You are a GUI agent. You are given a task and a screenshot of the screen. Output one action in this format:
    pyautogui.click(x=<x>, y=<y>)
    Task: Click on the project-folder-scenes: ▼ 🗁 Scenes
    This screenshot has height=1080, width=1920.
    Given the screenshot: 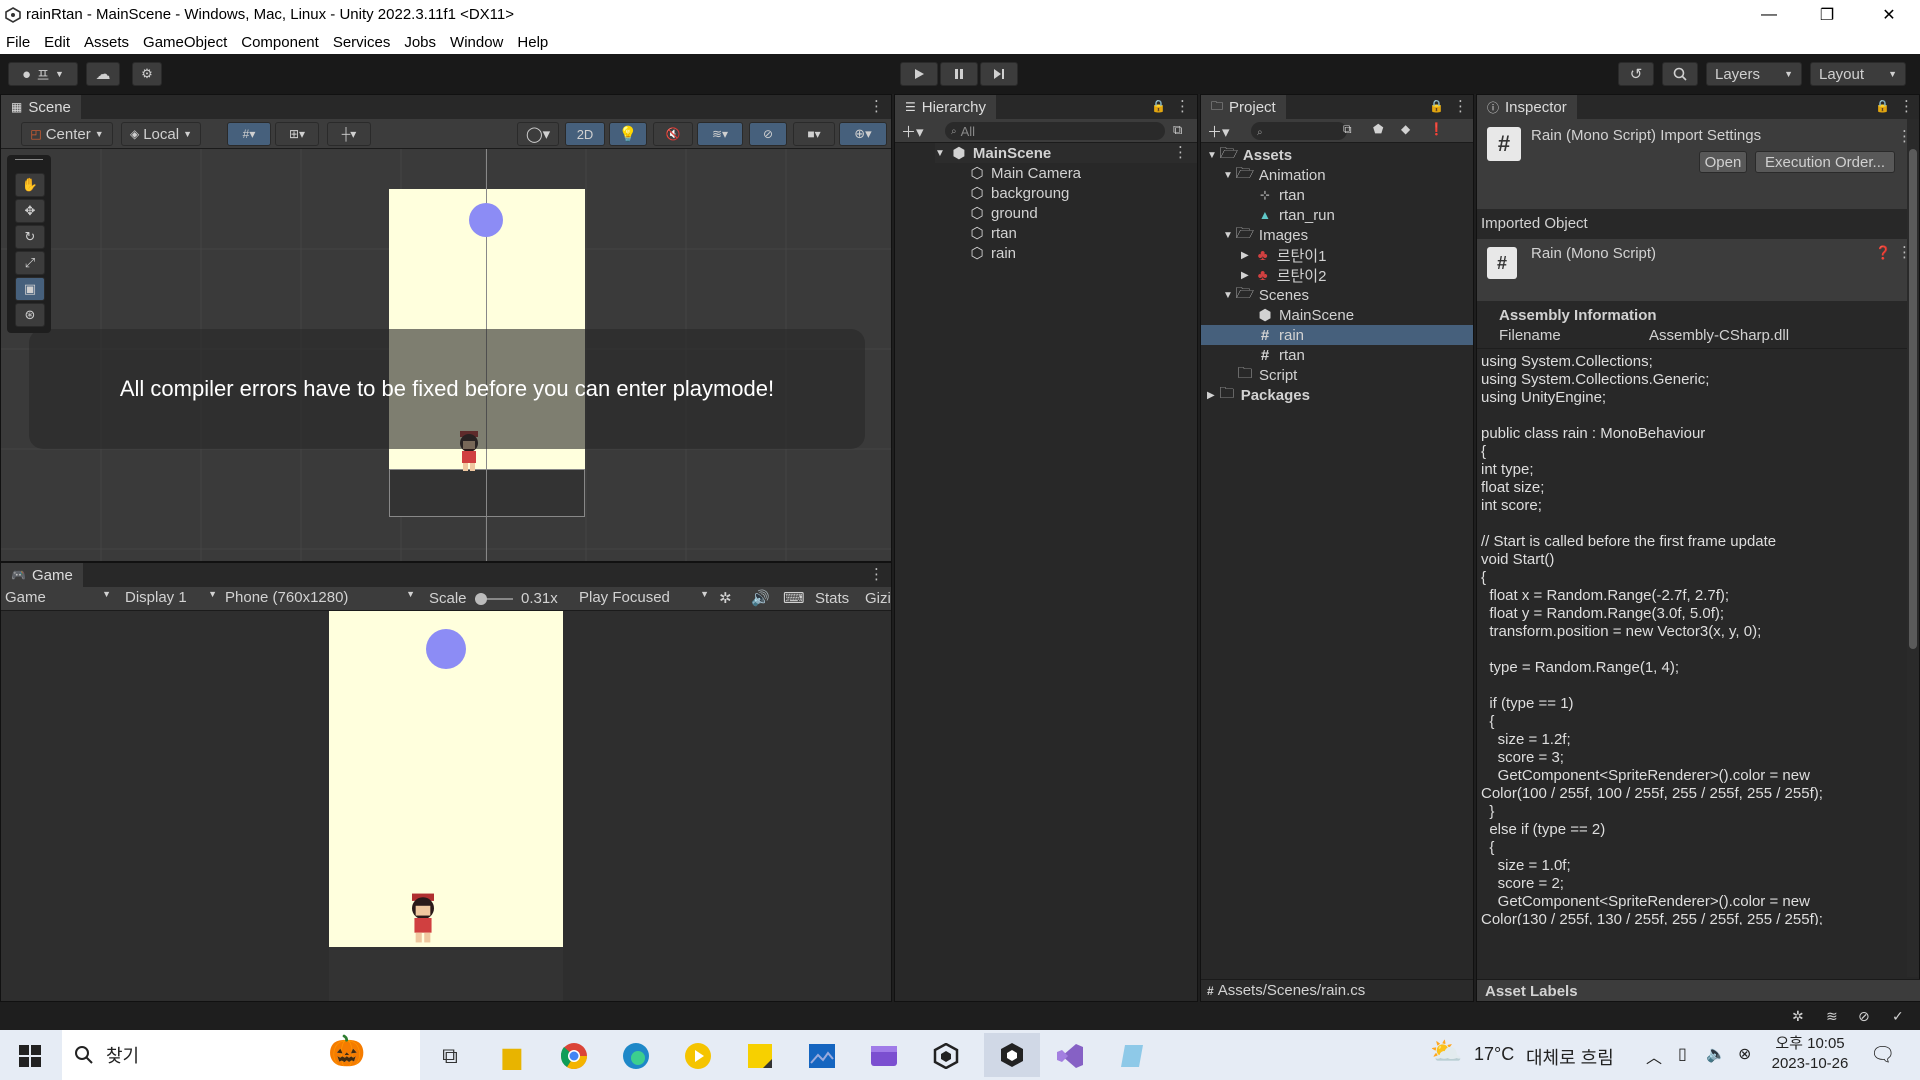 What is the action you would take?
    pyautogui.click(x=1266, y=295)
    